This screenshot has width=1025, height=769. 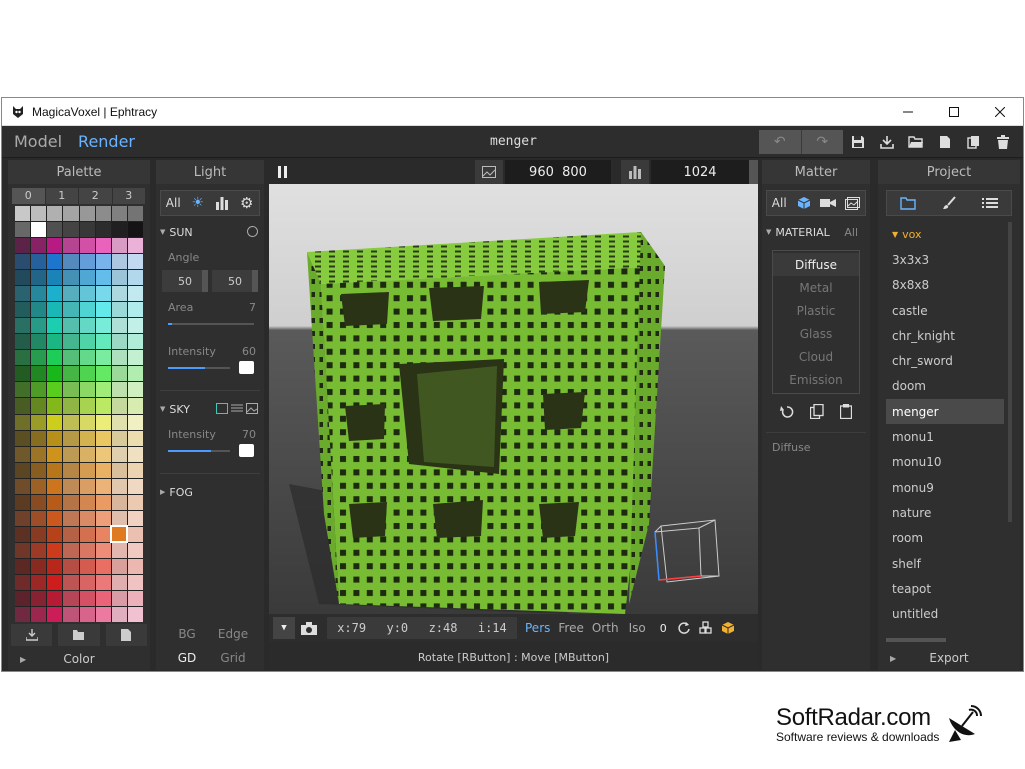 What do you see at coordinates (185, 281) in the screenshot?
I see `angle-input-1: 50` at bounding box center [185, 281].